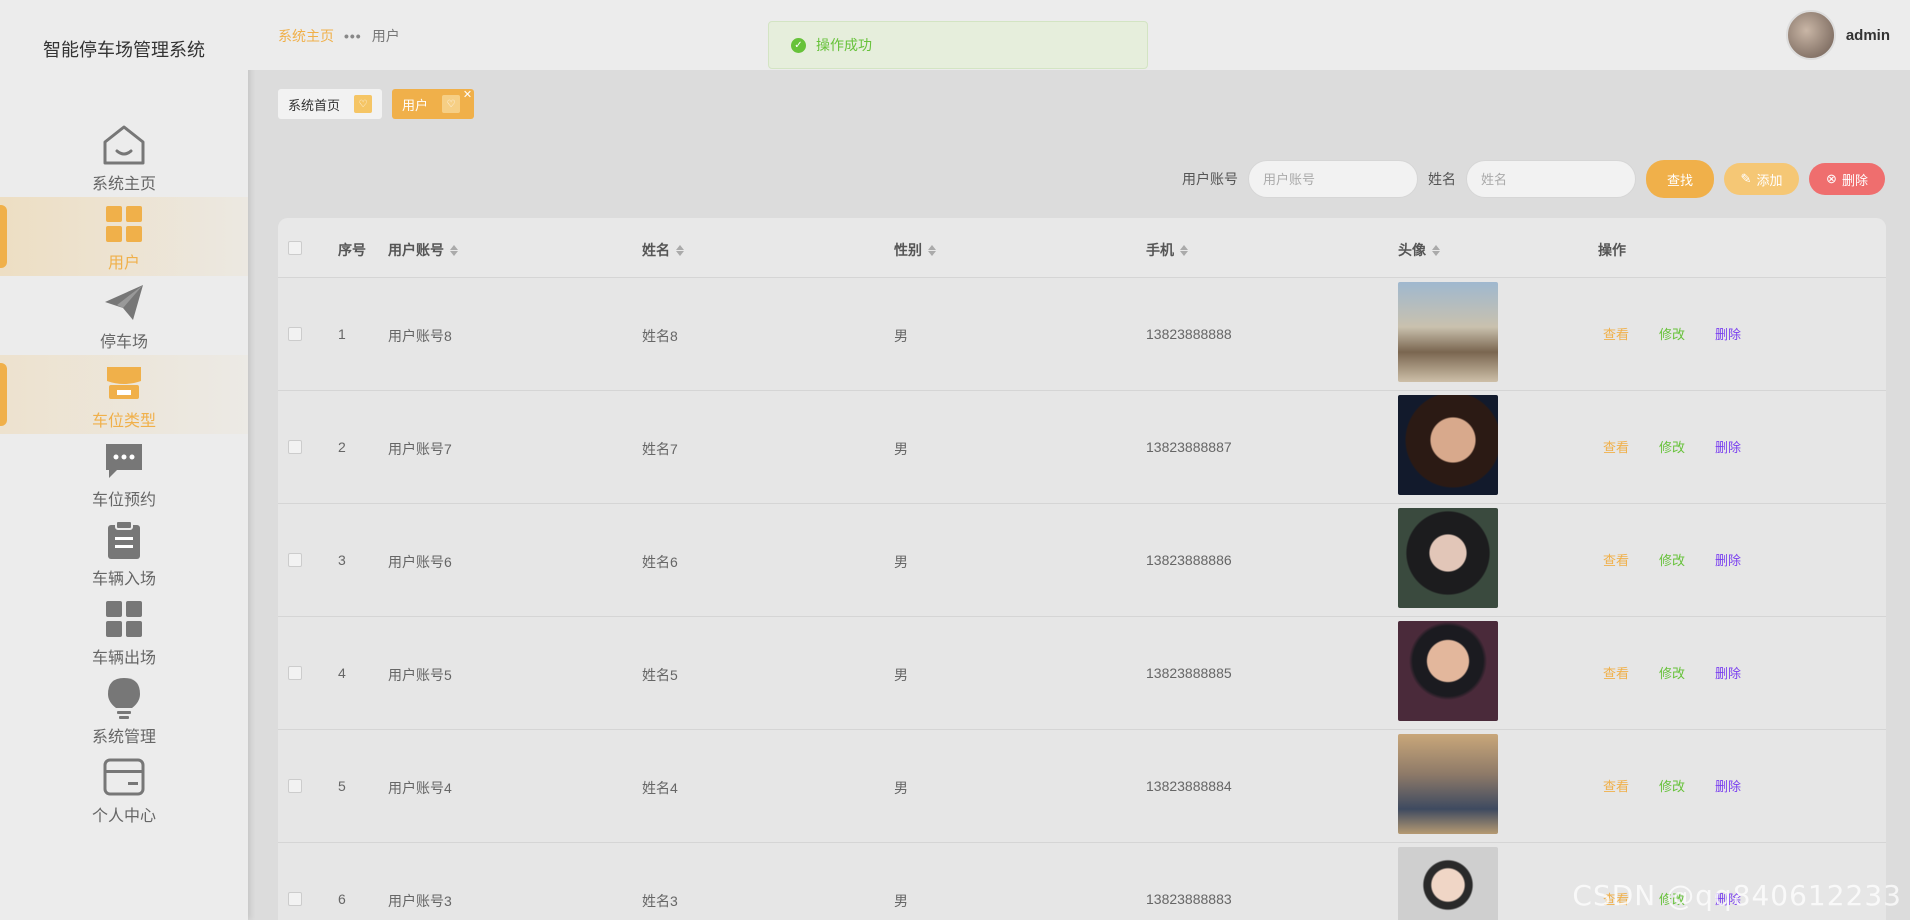 This screenshot has width=1910, height=920. What do you see at coordinates (420, 449) in the screenshot?
I see `cell-account: 用户账号7` at bounding box center [420, 449].